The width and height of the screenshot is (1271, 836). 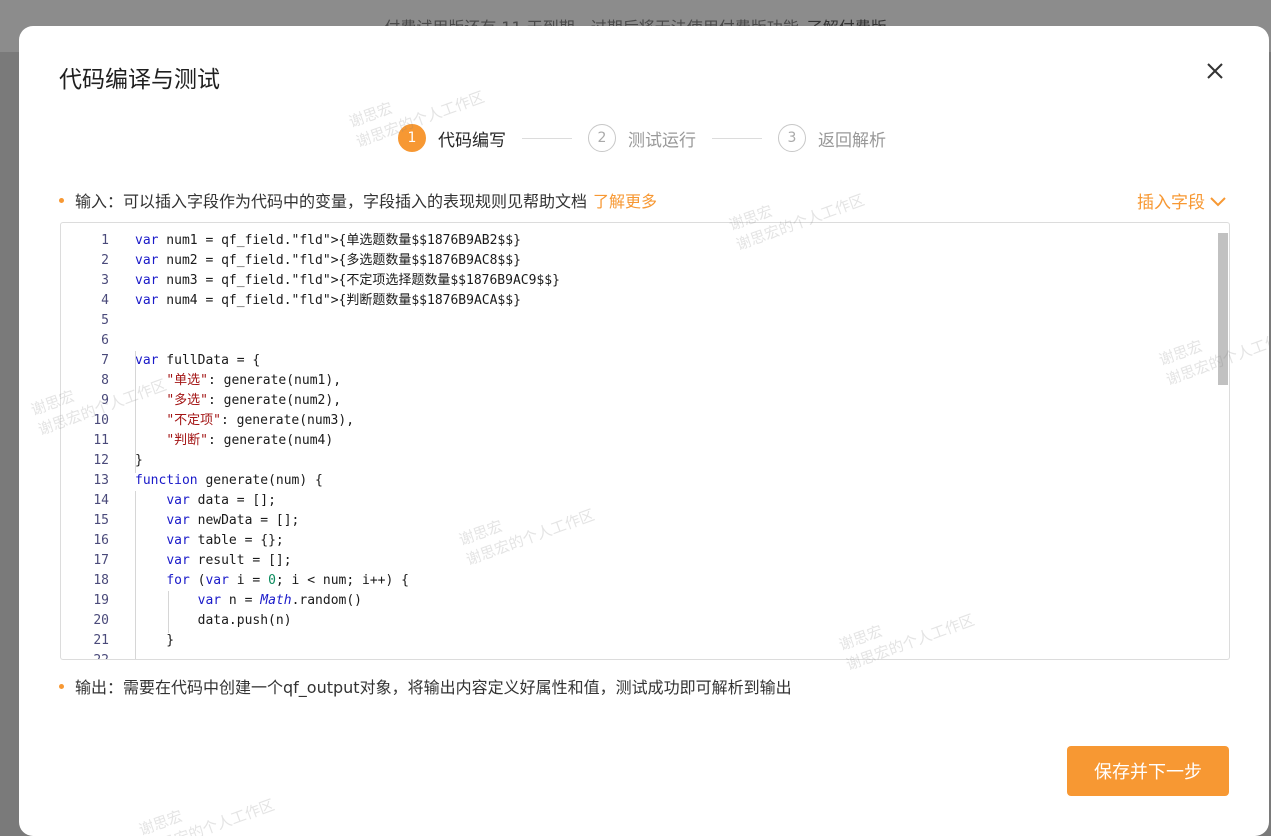 What do you see at coordinates (347, 441) in the screenshot?
I see `code-line: "判断": generate(num4)` at bounding box center [347, 441].